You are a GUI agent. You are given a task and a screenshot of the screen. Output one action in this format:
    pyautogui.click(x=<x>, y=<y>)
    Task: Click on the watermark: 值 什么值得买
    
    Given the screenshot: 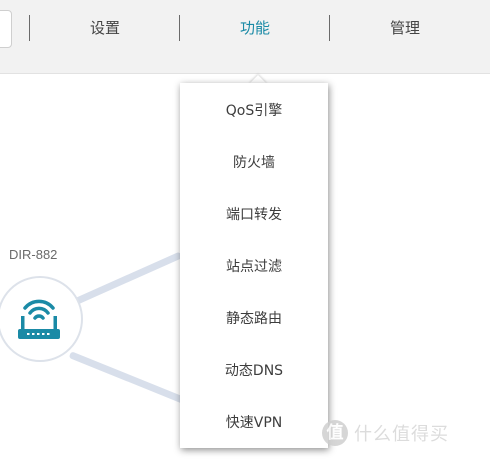 What is the action you would take?
    pyautogui.click(x=385, y=433)
    